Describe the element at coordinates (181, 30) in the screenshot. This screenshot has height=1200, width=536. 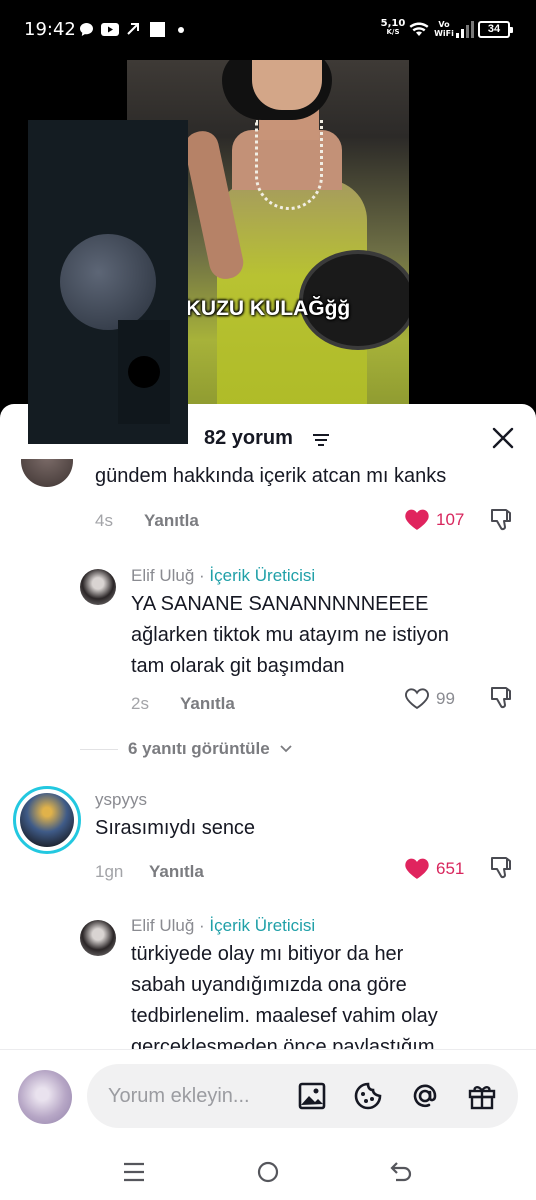
I see `dot-icon` at that location.